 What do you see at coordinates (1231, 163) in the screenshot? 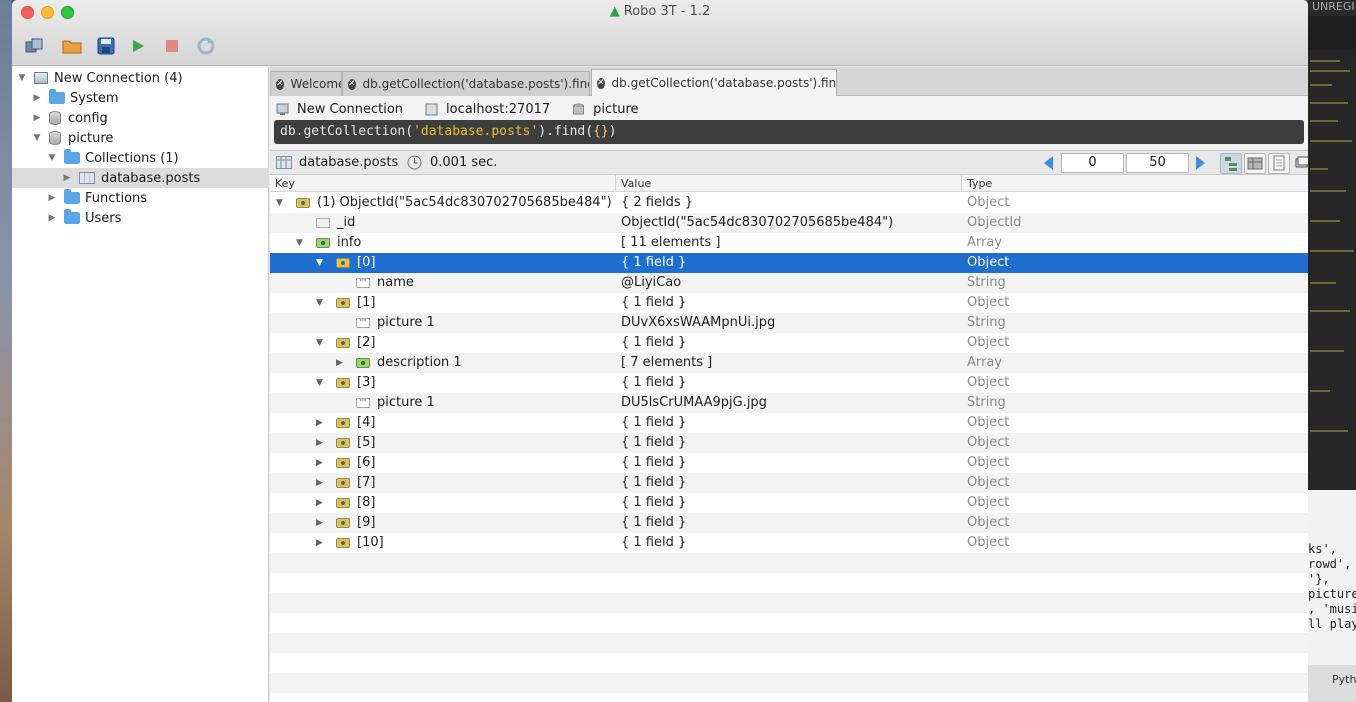
I see `tree-view-button` at bounding box center [1231, 163].